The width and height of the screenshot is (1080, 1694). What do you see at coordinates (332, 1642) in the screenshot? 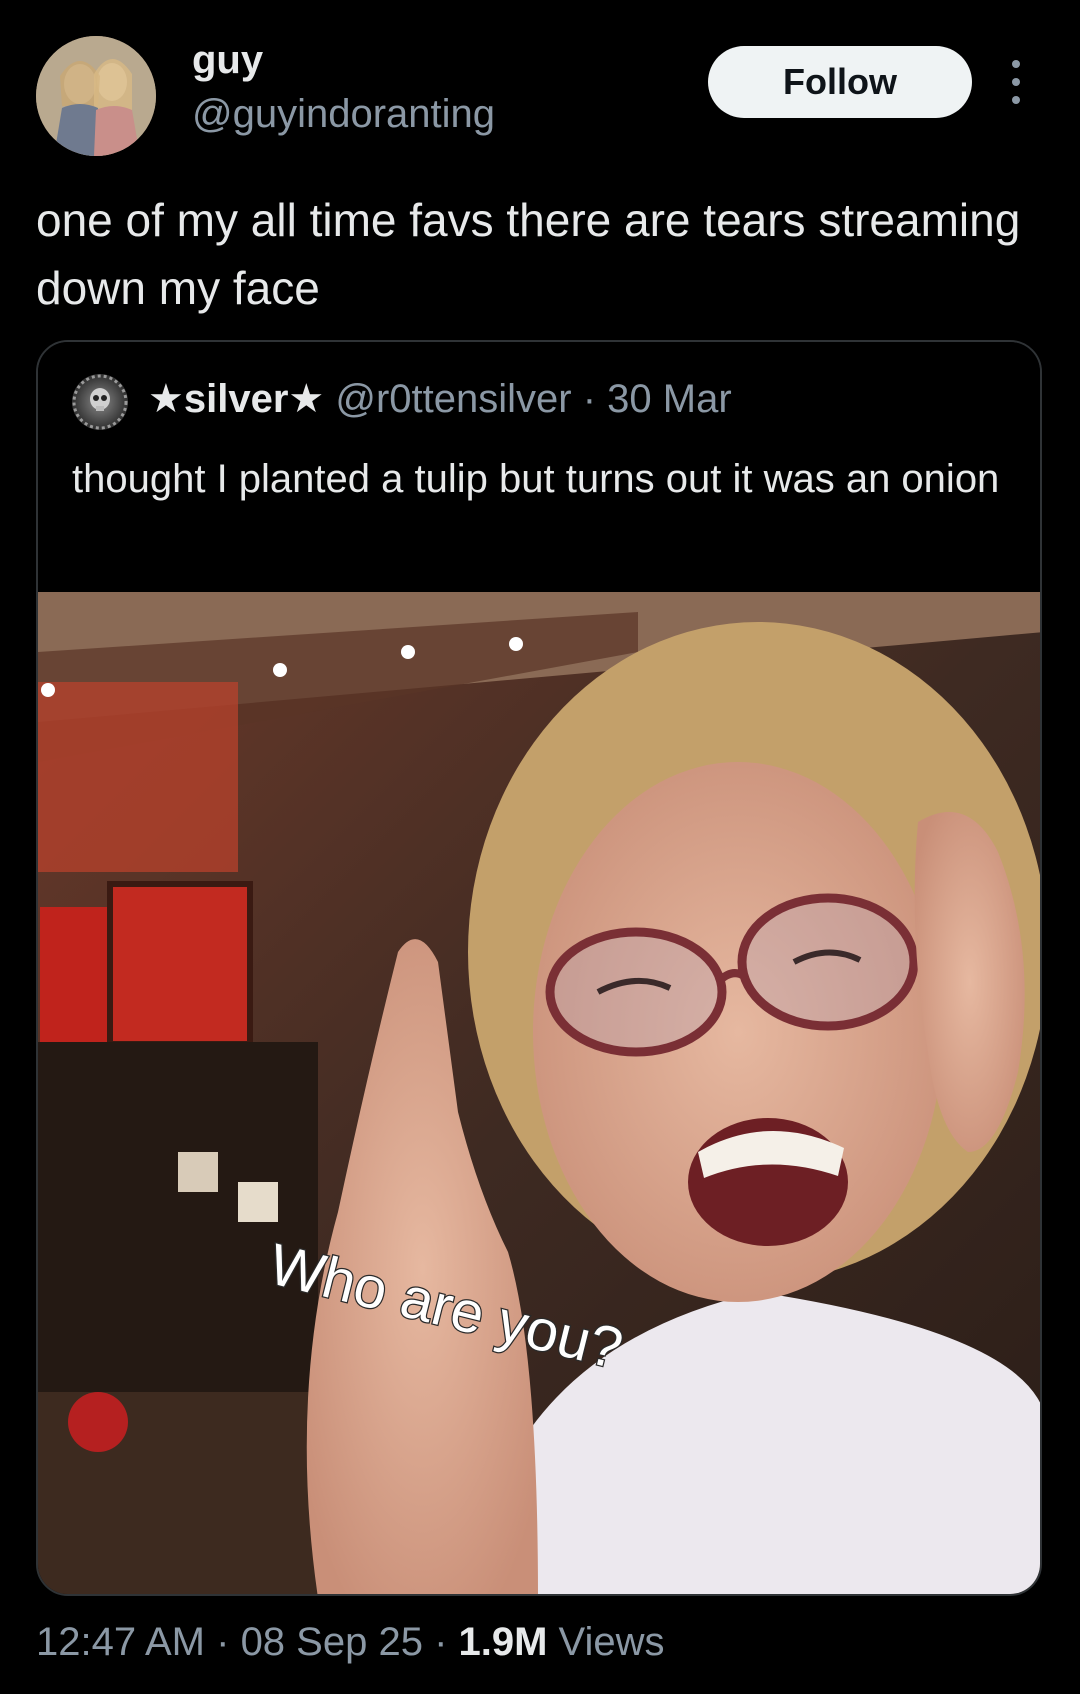
I see `post-date: 08 Sep 25` at bounding box center [332, 1642].